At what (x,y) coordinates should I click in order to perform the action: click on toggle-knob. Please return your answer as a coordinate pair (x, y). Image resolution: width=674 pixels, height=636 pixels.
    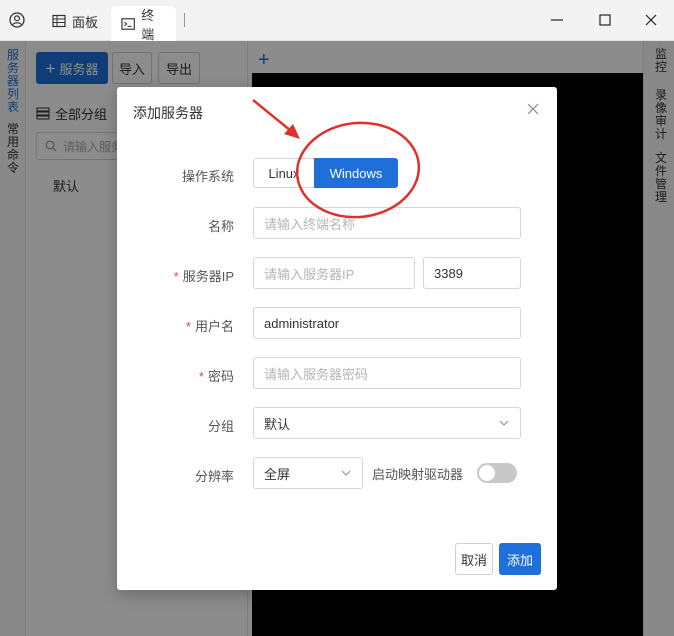
    Looking at the image, I should click on (487, 473).